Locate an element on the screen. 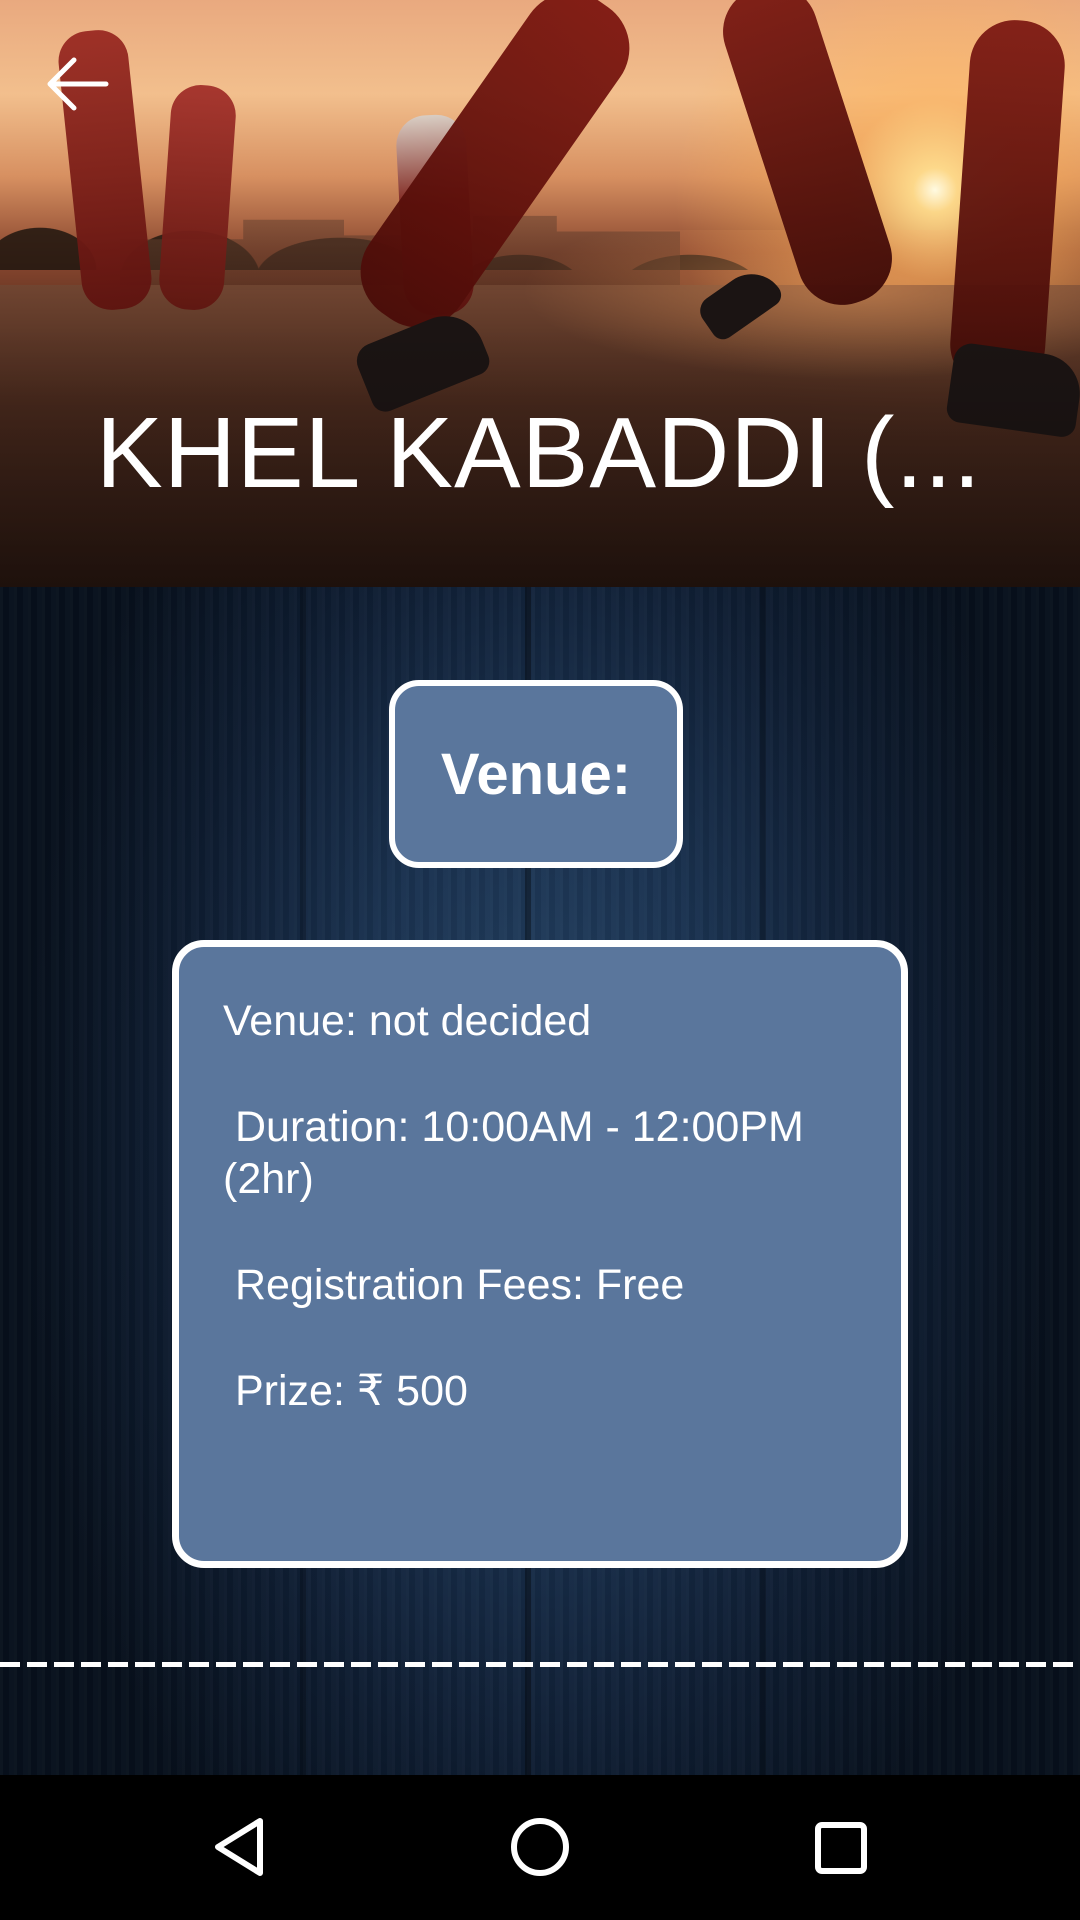  circle-home-icon is located at coordinates (540, 1847).